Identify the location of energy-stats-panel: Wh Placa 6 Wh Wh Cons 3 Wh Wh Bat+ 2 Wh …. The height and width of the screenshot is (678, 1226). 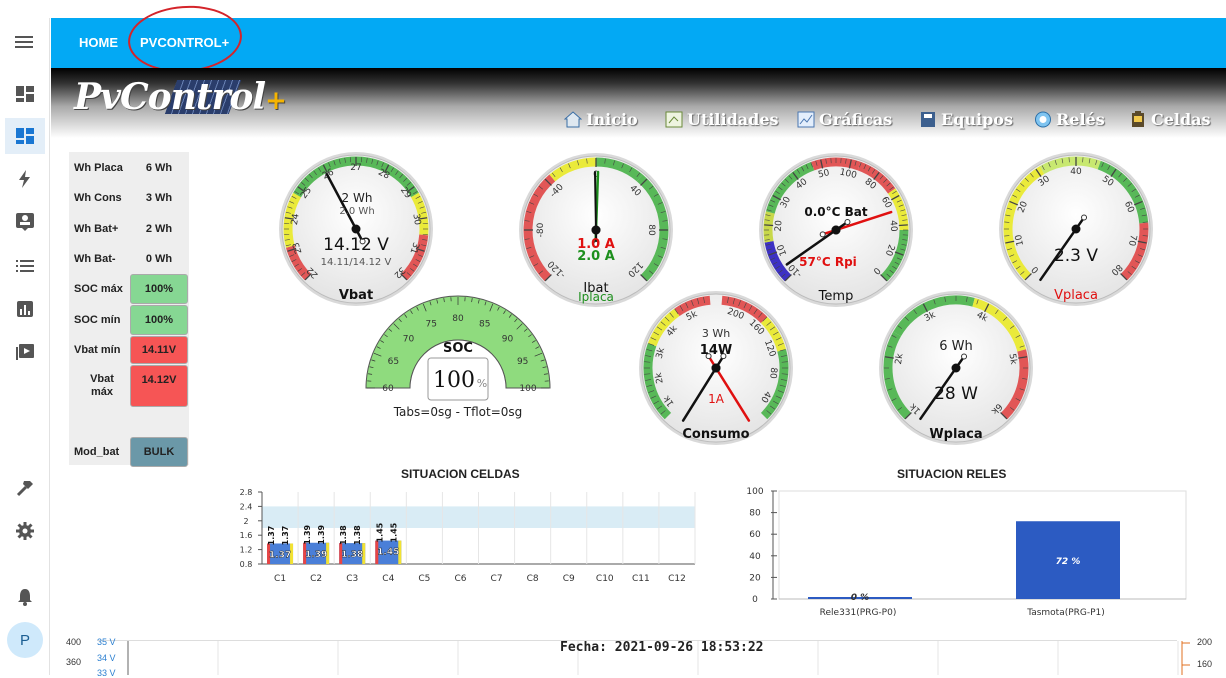
(129, 308).